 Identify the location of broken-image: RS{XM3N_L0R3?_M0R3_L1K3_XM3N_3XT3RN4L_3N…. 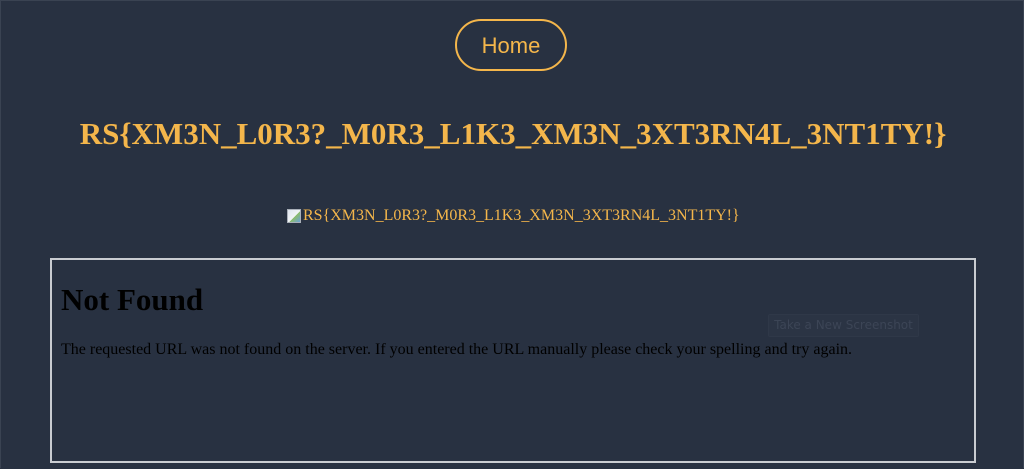
(513, 216).